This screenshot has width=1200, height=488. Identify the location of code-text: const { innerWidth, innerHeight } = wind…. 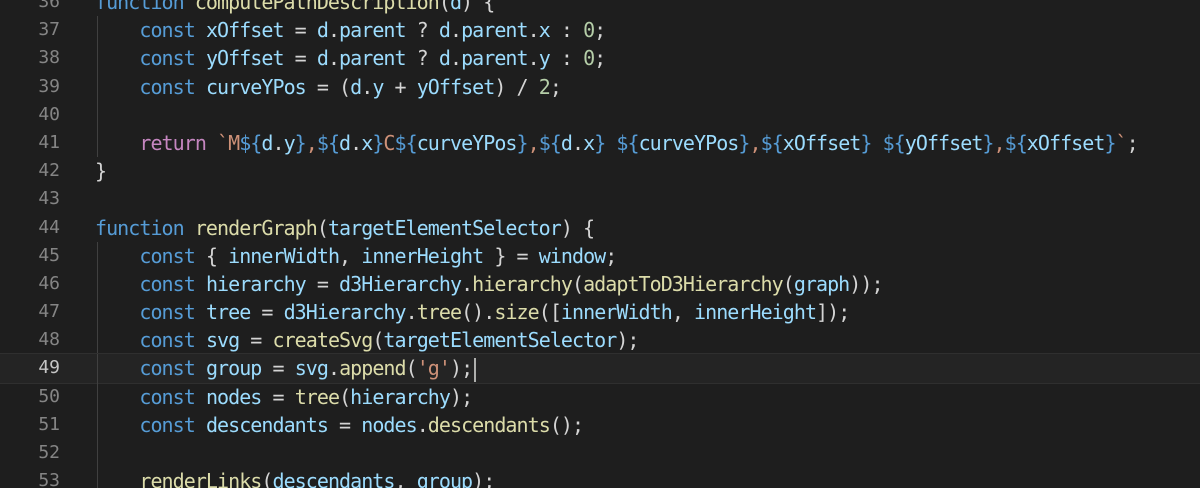
(356, 256).